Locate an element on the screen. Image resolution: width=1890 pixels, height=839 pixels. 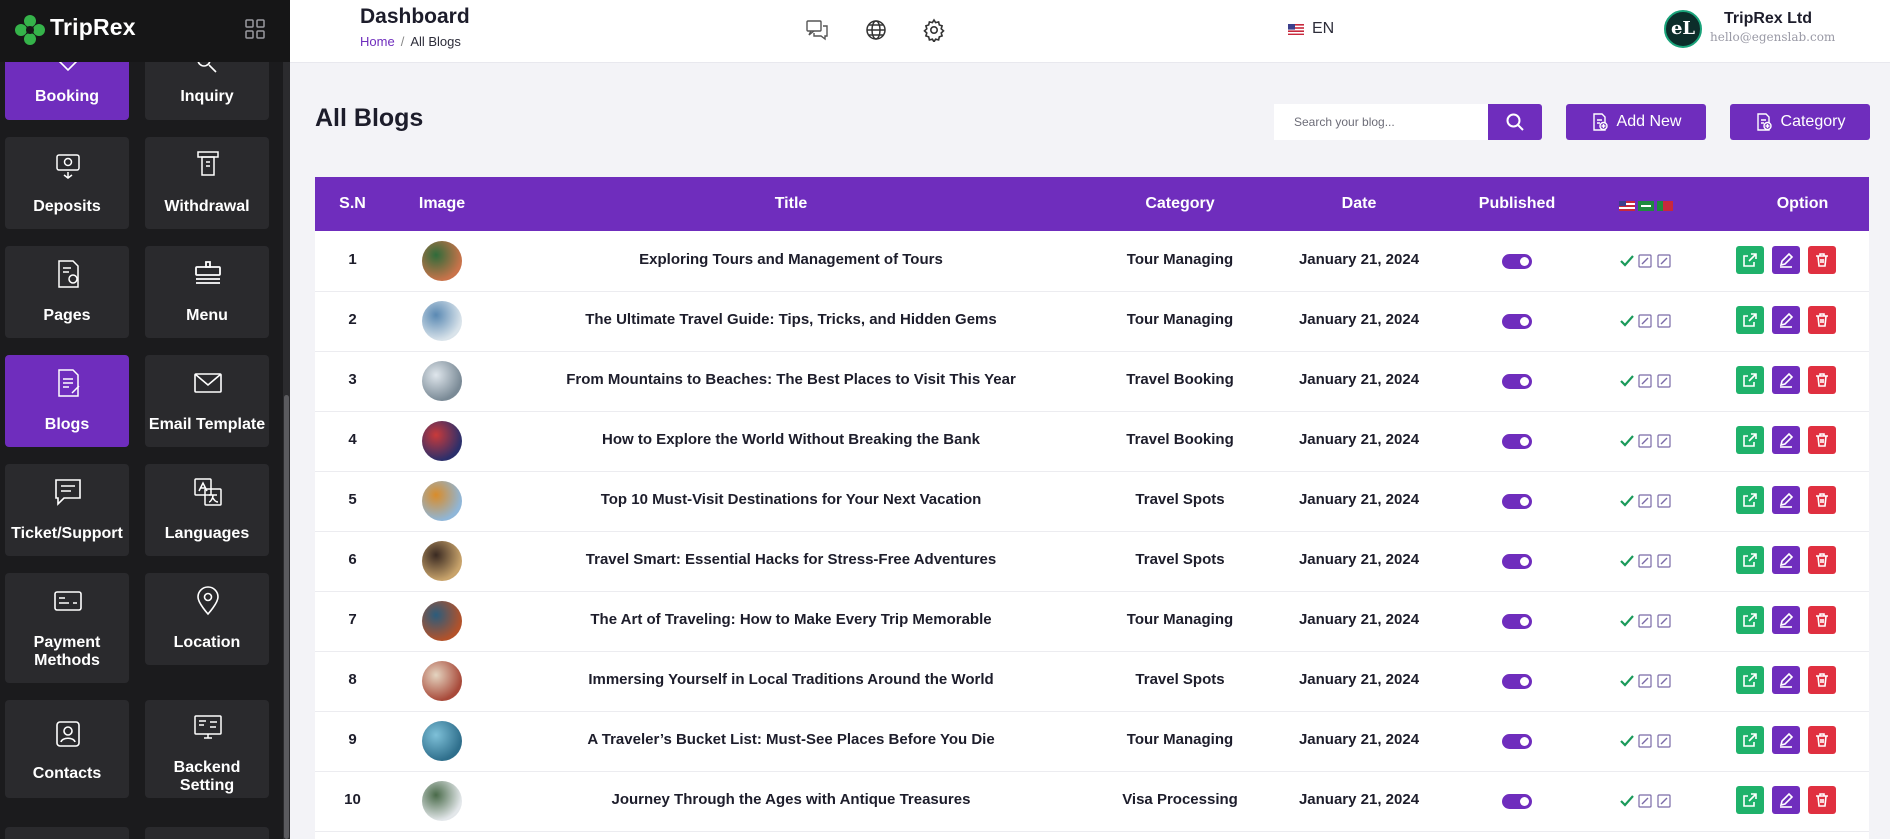
gear-icon is located at coordinates (934, 30).